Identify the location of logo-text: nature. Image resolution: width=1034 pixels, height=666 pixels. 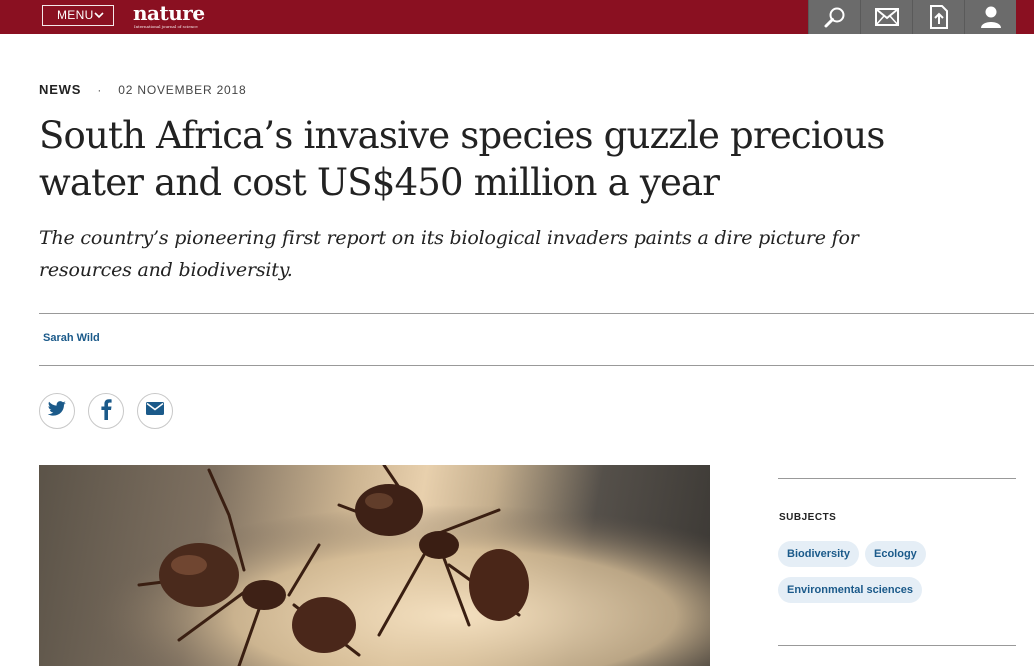
(169, 13).